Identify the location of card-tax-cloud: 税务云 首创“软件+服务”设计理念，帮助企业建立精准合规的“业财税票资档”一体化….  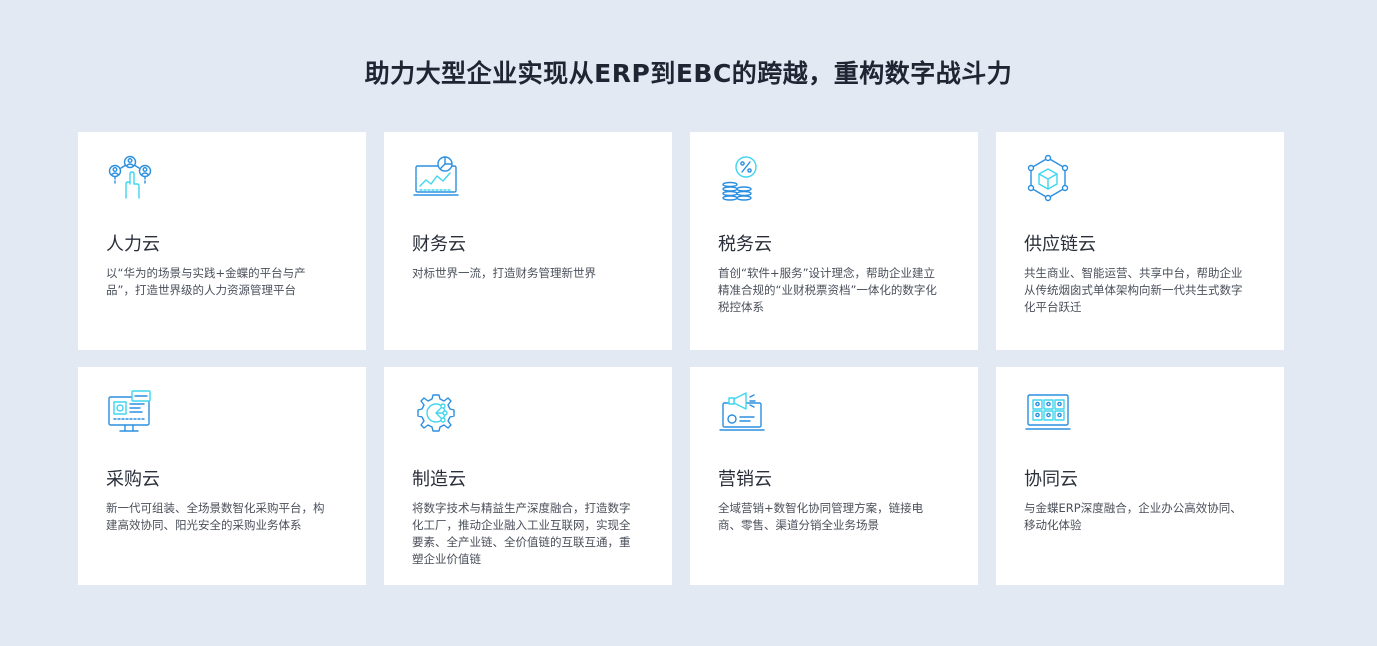
(834, 241).